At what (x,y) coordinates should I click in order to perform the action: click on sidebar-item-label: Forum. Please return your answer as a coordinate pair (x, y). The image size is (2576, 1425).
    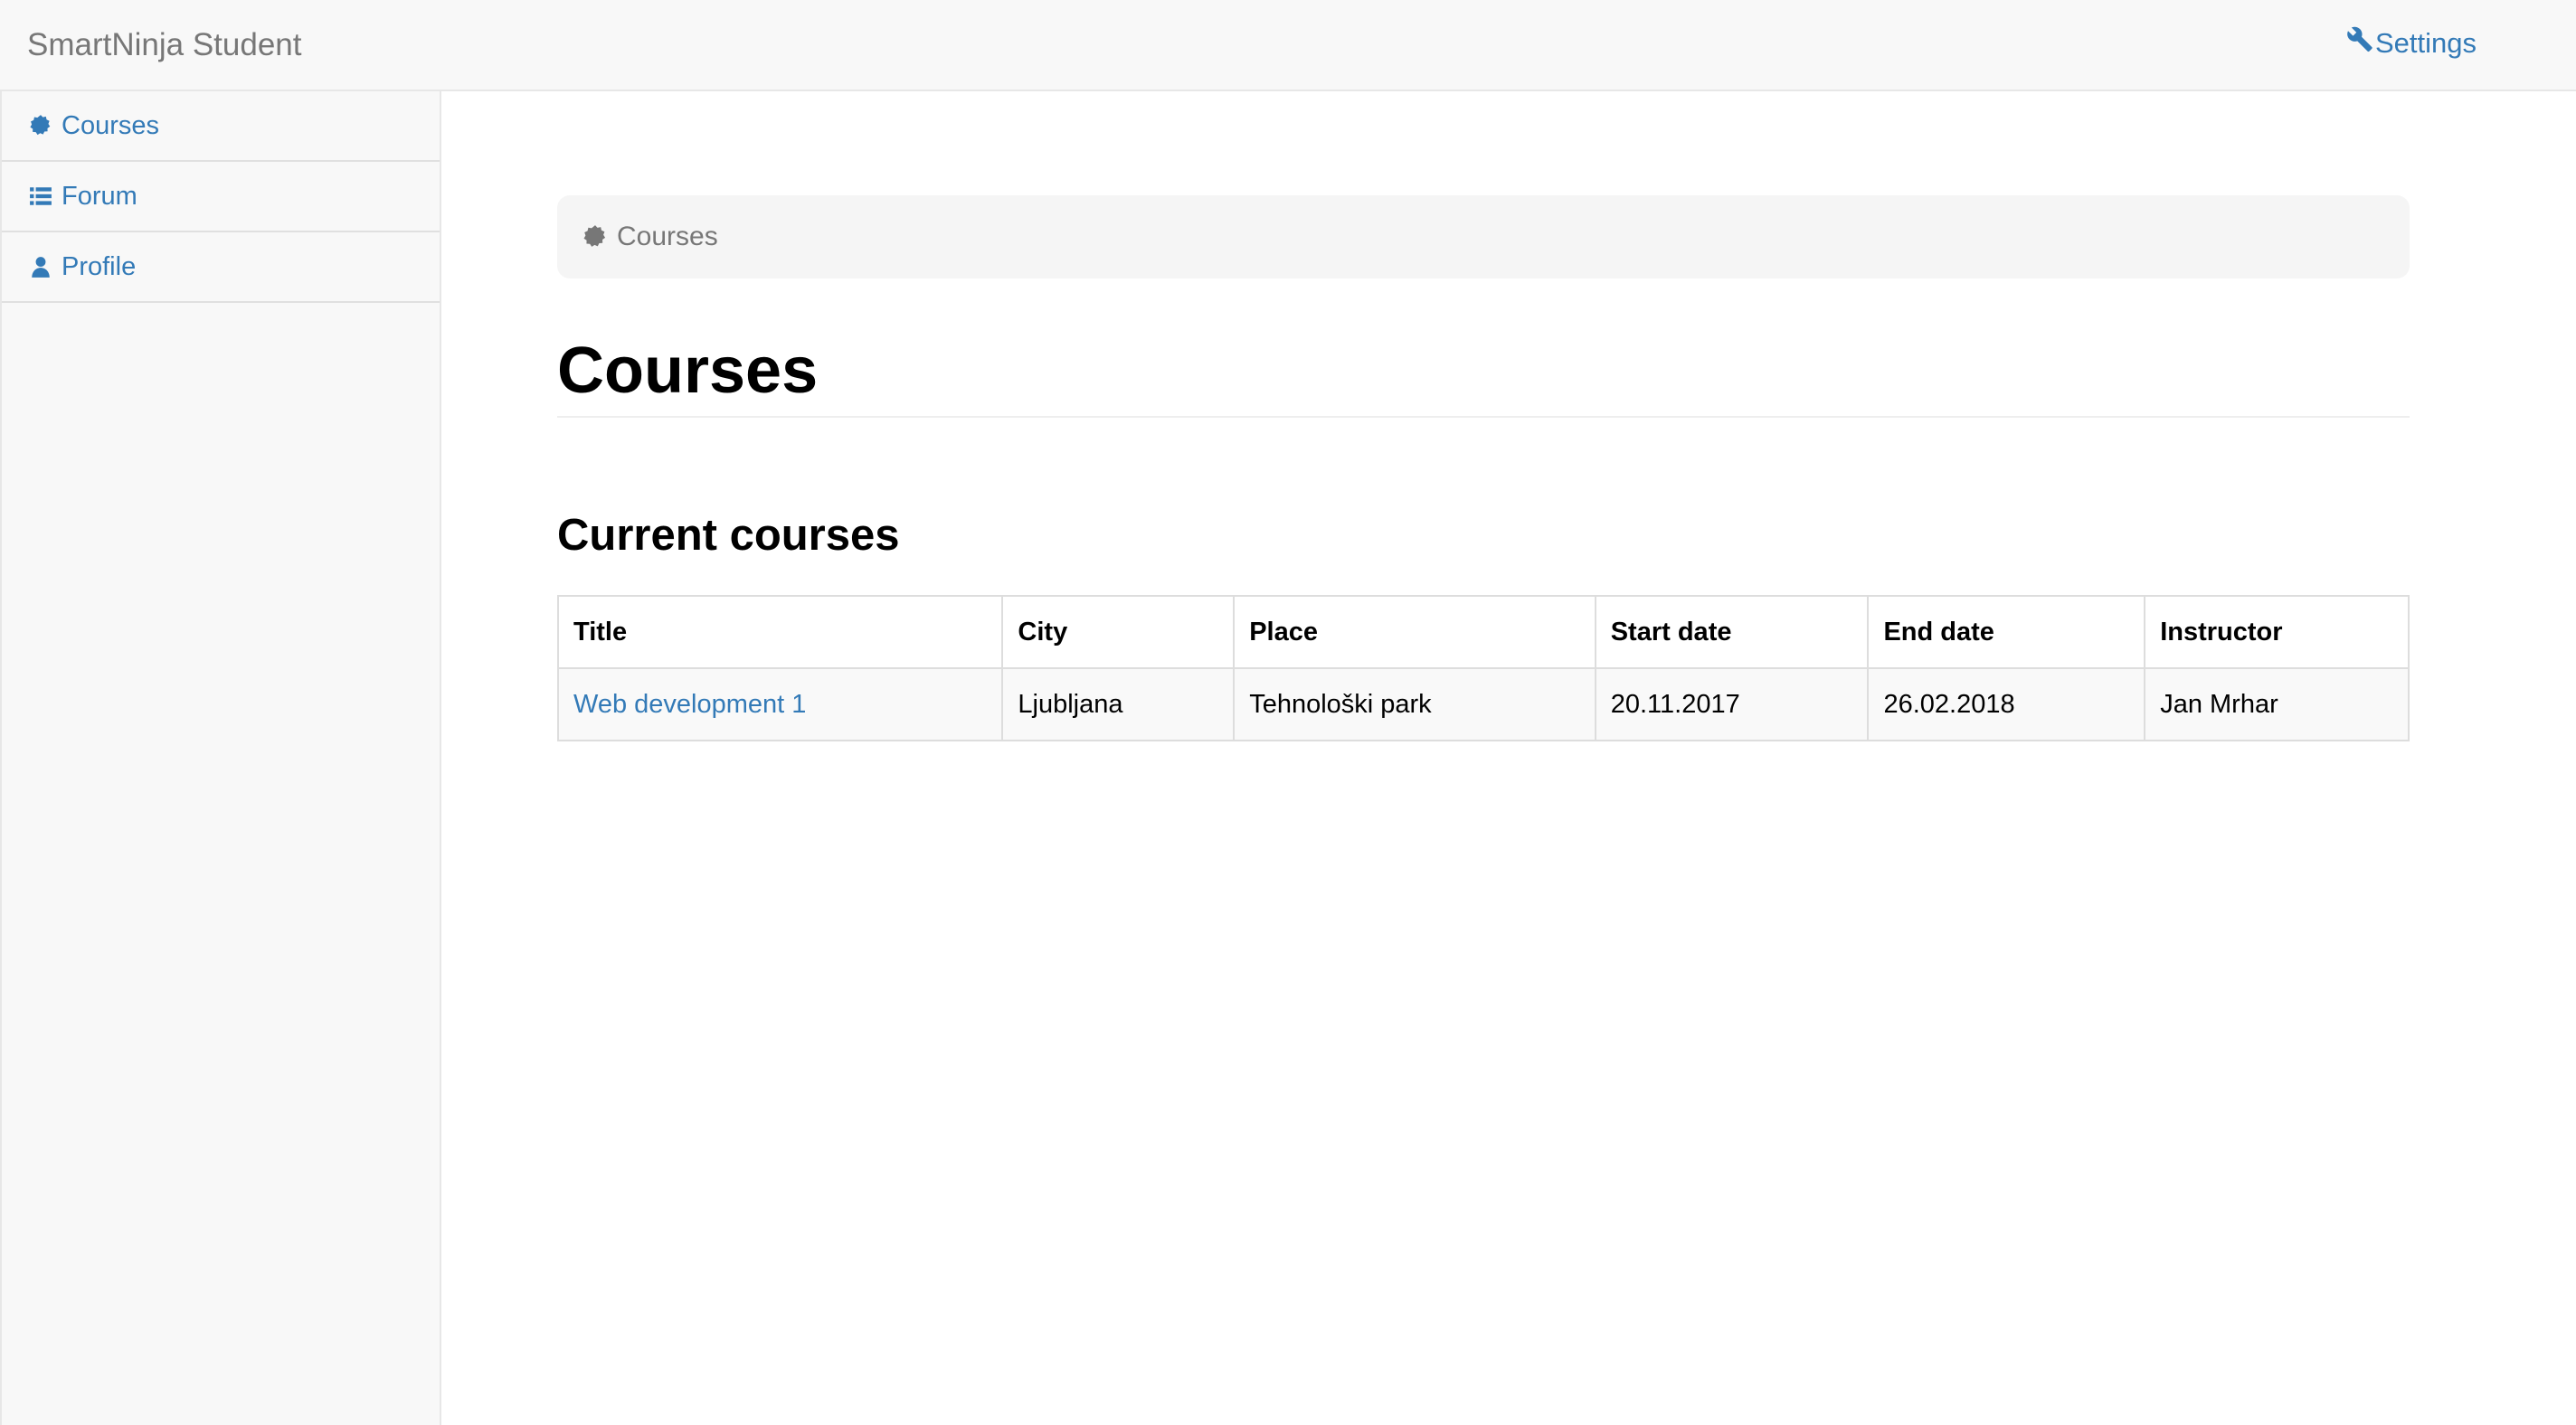
    Looking at the image, I should click on (100, 196).